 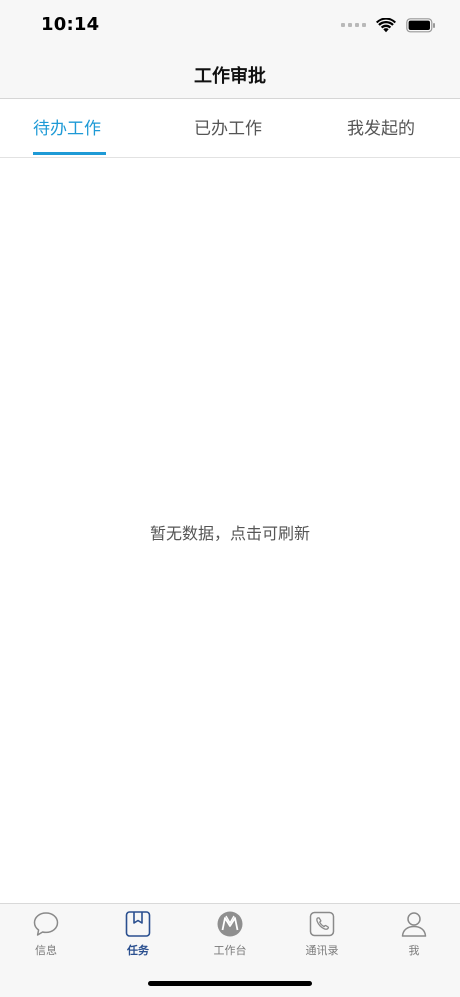 What do you see at coordinates (381, 126) in the screenshot?
I see `tab-initiated-by-me: 我发起的` at bounding box center [381, 126].